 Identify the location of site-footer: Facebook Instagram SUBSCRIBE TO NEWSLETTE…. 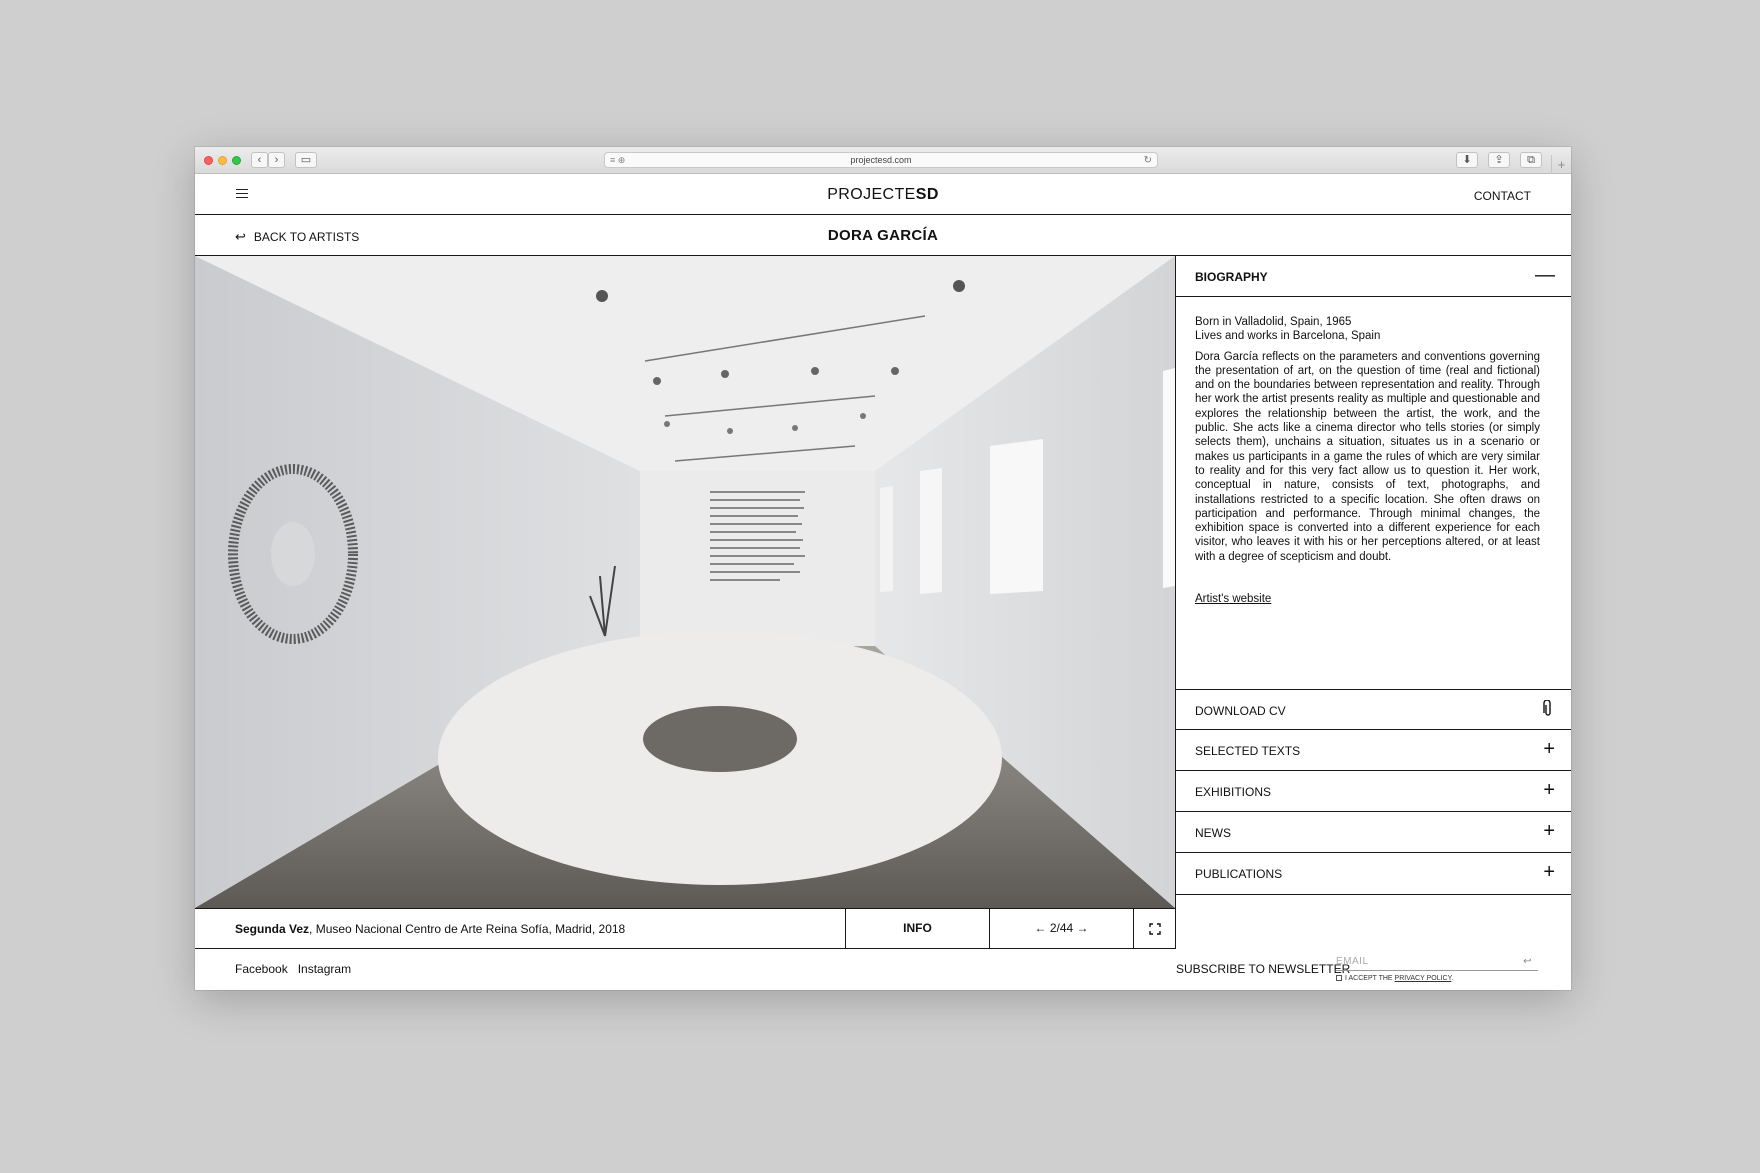
(883, 969).